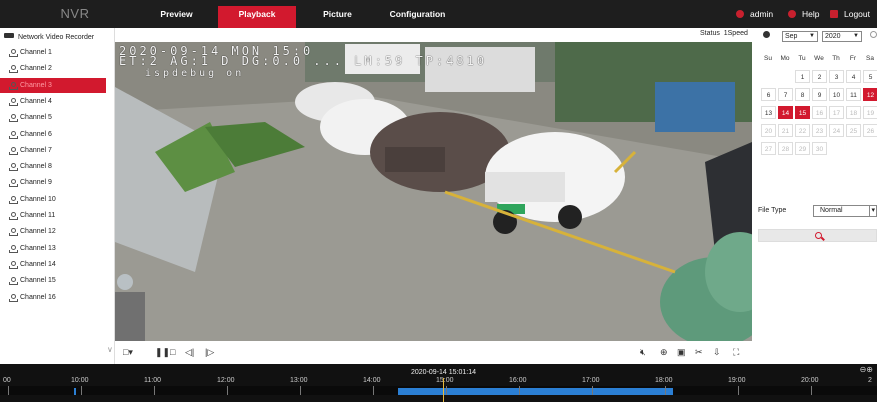 The width and height of the screenshot is (877, 402). I want to click on calendar-day: 10, so click(836, 94).